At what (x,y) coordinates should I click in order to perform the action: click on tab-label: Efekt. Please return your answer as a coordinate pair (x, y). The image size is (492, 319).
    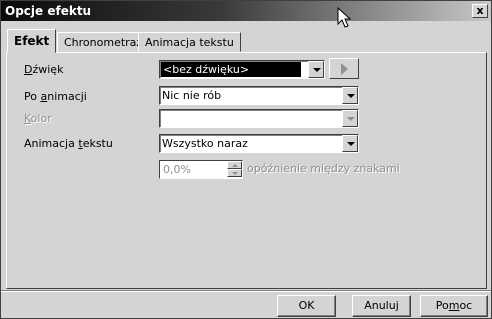
    Looking at the image, I should click on (32, 41).